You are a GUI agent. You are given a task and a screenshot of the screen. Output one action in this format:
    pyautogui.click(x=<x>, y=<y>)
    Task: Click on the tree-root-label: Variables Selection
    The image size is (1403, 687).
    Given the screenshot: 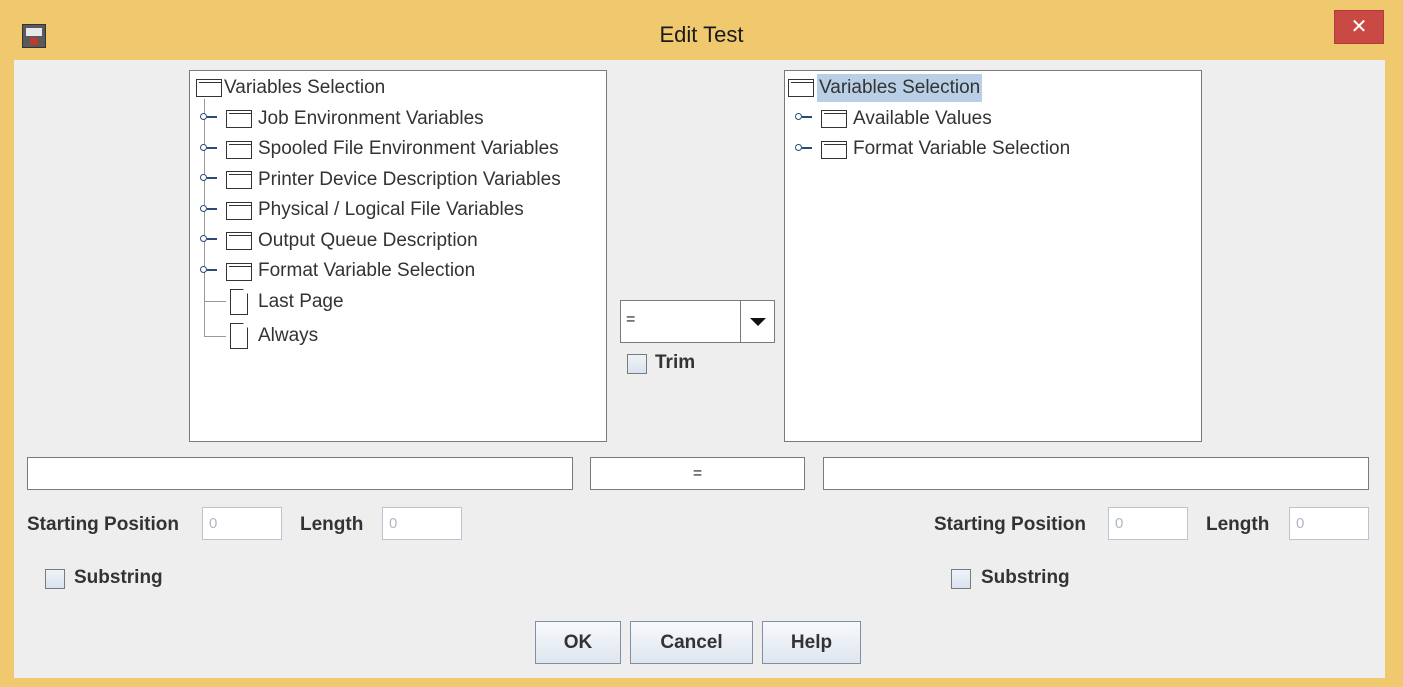 What is the action you would take?
    pyautogui.click(x=304, y=88)
    